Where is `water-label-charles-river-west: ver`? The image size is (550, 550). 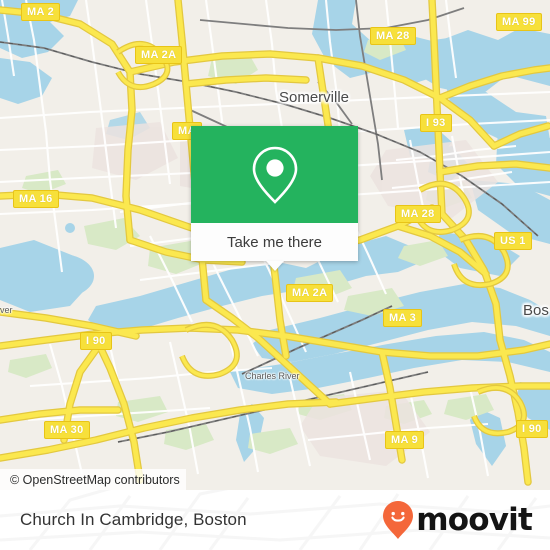 water-label-charles-river-west: ver is located at coordinates (6, 310).